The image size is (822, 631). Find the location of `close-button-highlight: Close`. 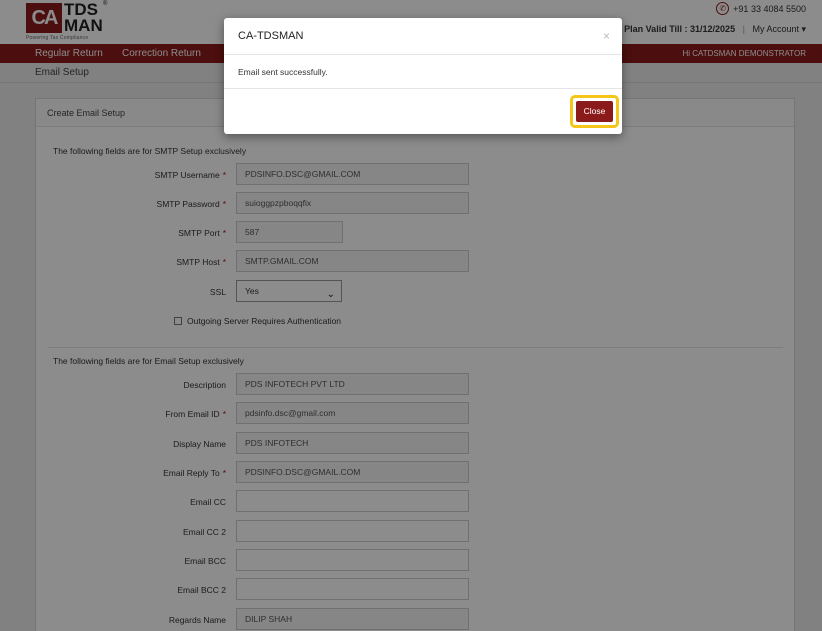

close-button-highlight: Close is located at coordinates (594, 111).